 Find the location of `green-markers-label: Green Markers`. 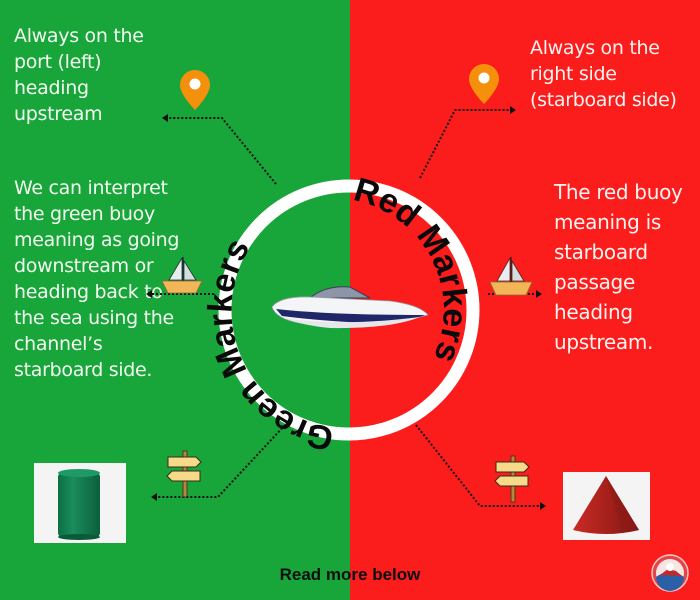

green-markers-label: Green Markers is located at coordinates (269, 345).